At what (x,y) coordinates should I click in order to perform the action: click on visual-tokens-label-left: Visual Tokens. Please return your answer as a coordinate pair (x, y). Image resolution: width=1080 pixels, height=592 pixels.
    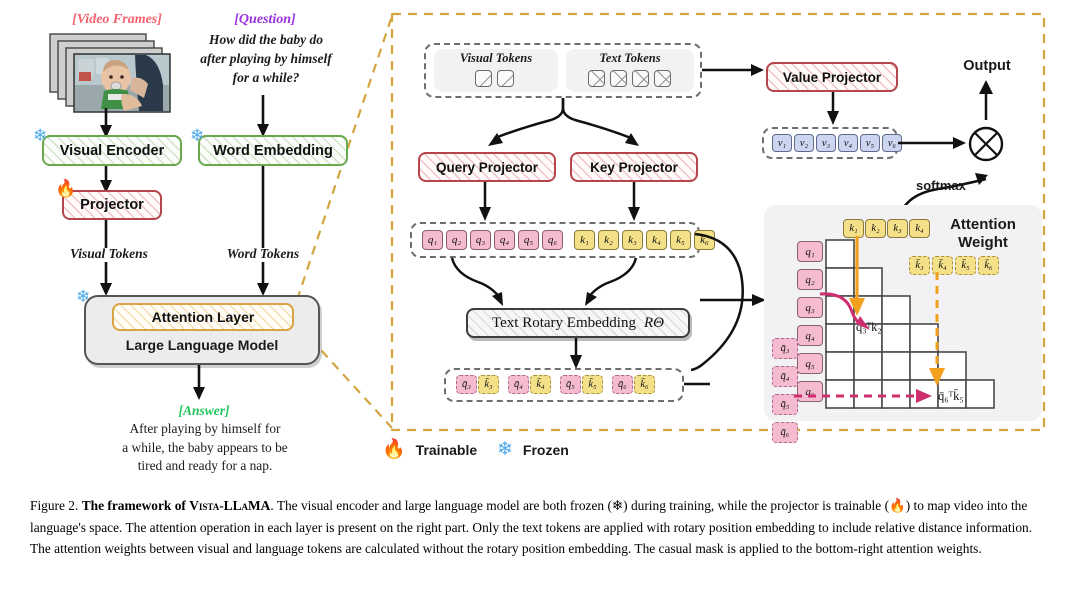
    Looking at the image, I should click on (109, 253).